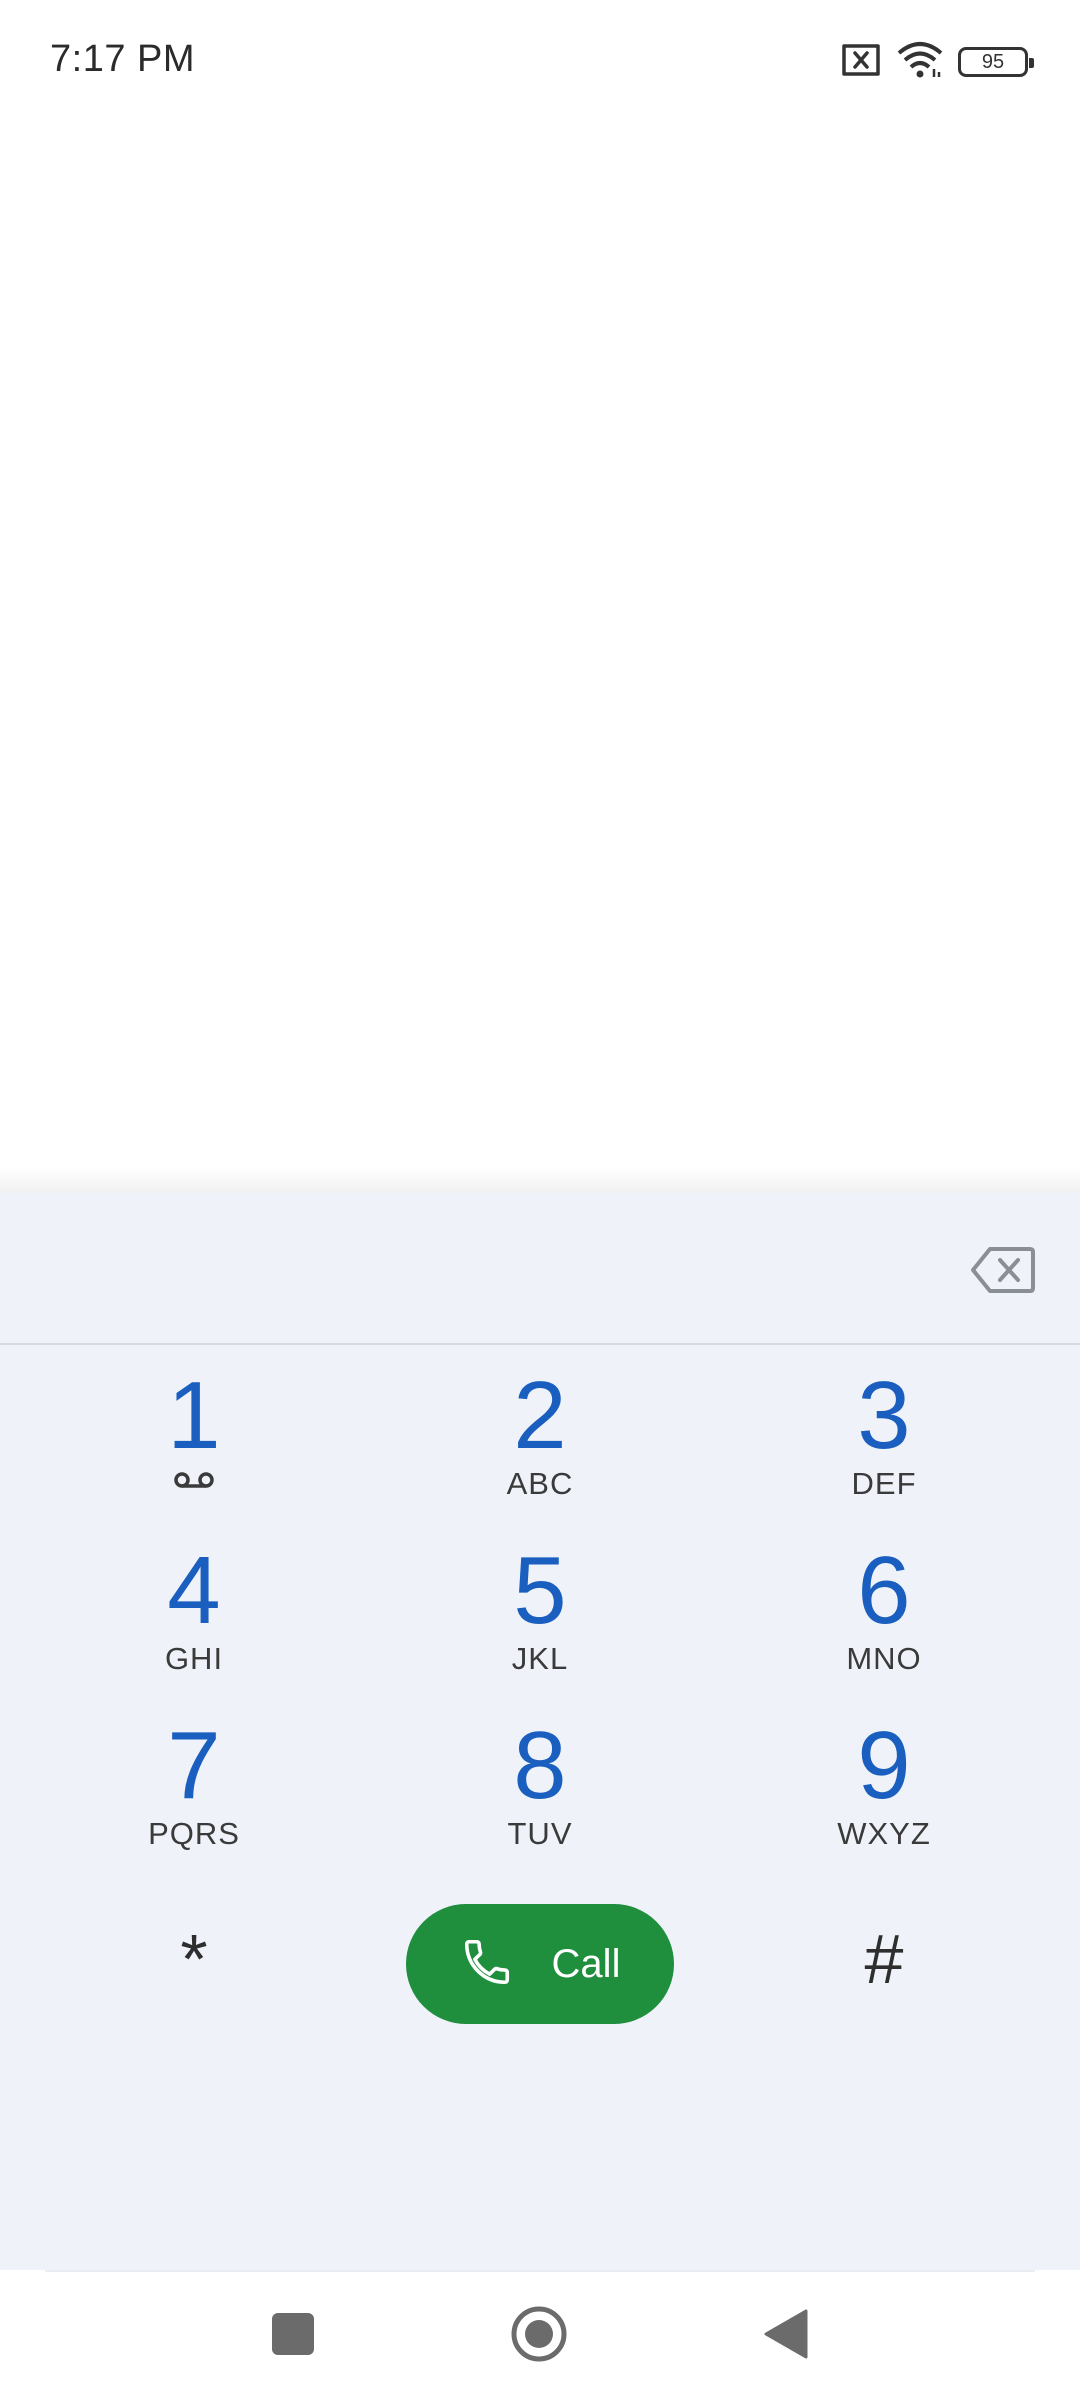 The image size is (1080, 2400). I want to click on phone-number-input, so click(480, 1268).